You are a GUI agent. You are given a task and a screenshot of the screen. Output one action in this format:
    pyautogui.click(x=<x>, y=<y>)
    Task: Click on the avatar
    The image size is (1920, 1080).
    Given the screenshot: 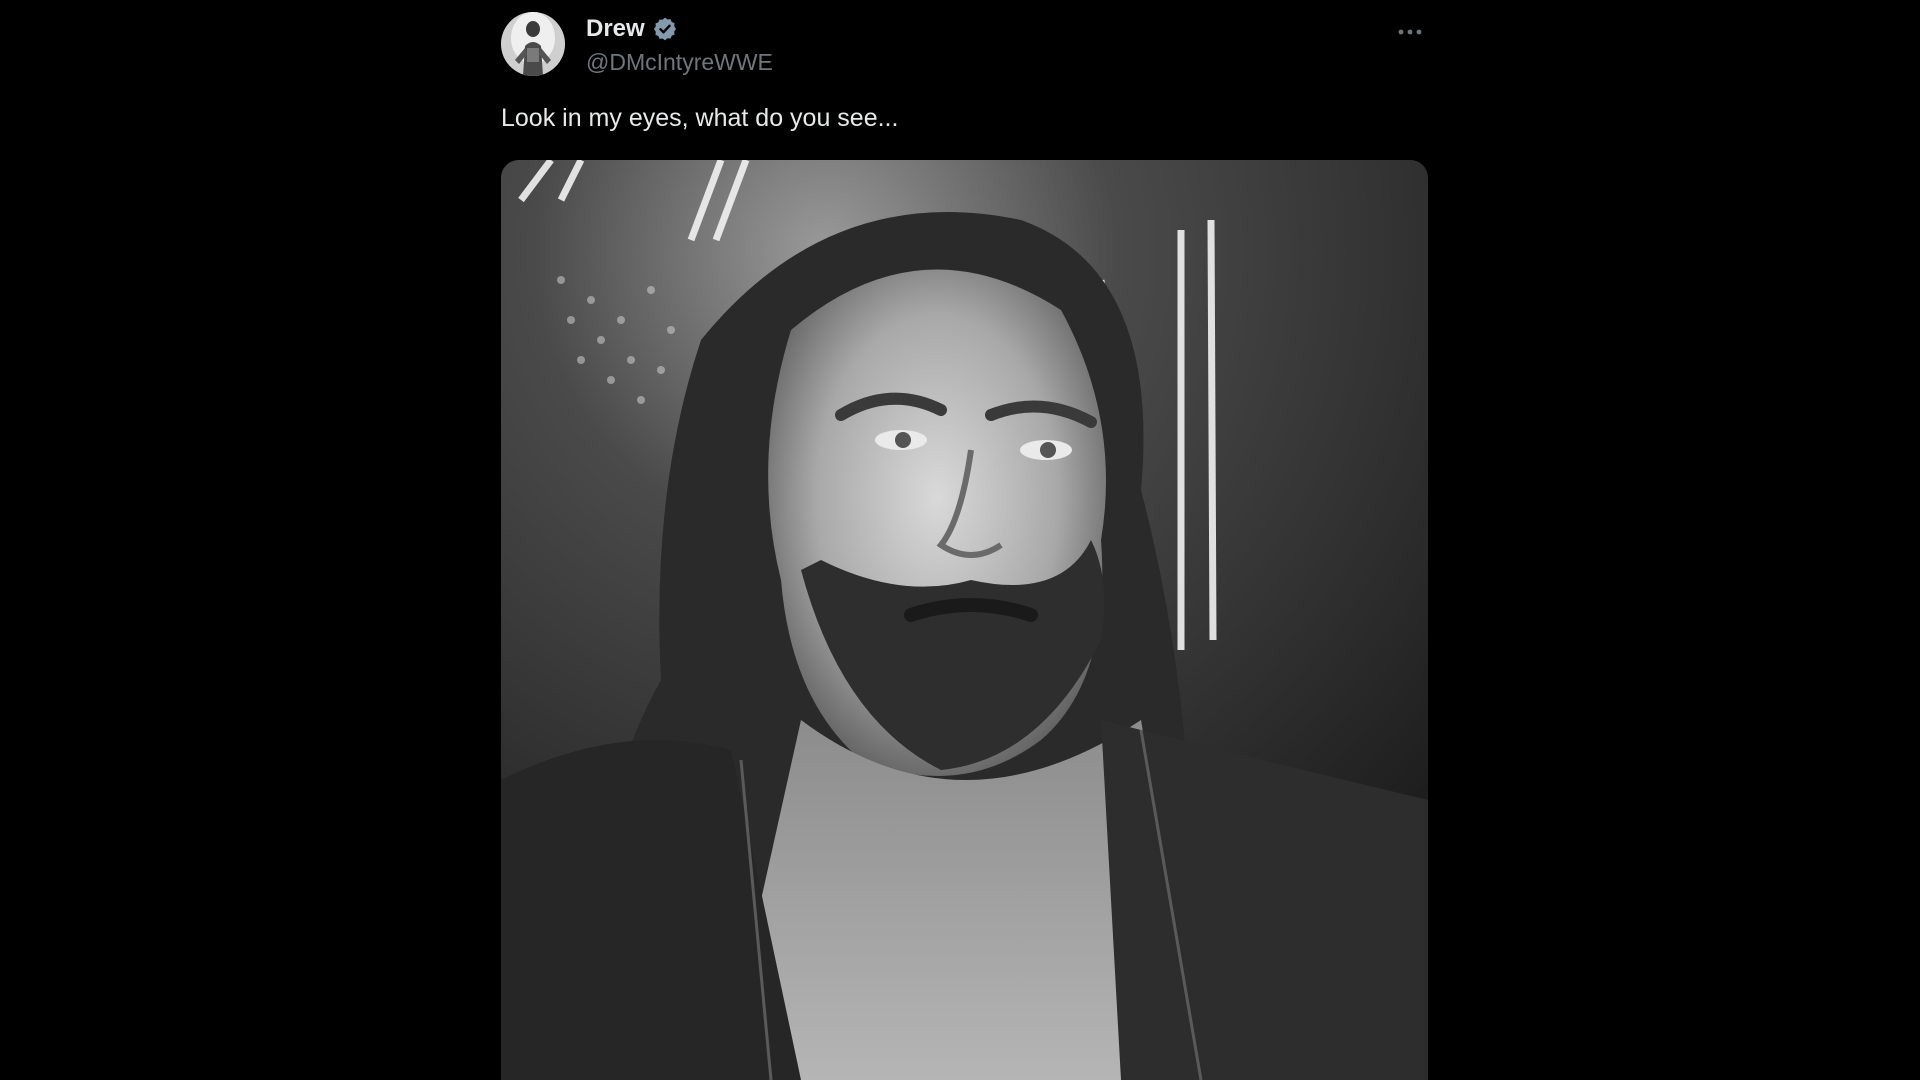 What is the action you would take?
    pyautogui.click(x=533, y=44)
    